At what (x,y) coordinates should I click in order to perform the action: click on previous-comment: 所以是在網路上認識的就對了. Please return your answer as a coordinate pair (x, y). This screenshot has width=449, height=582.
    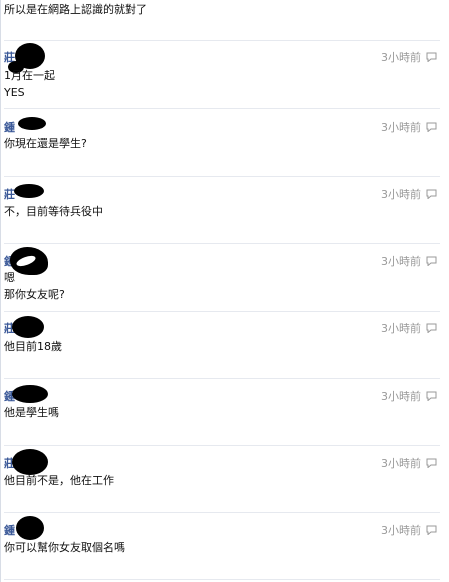
    Looking at the image, I should click on (222, 10).